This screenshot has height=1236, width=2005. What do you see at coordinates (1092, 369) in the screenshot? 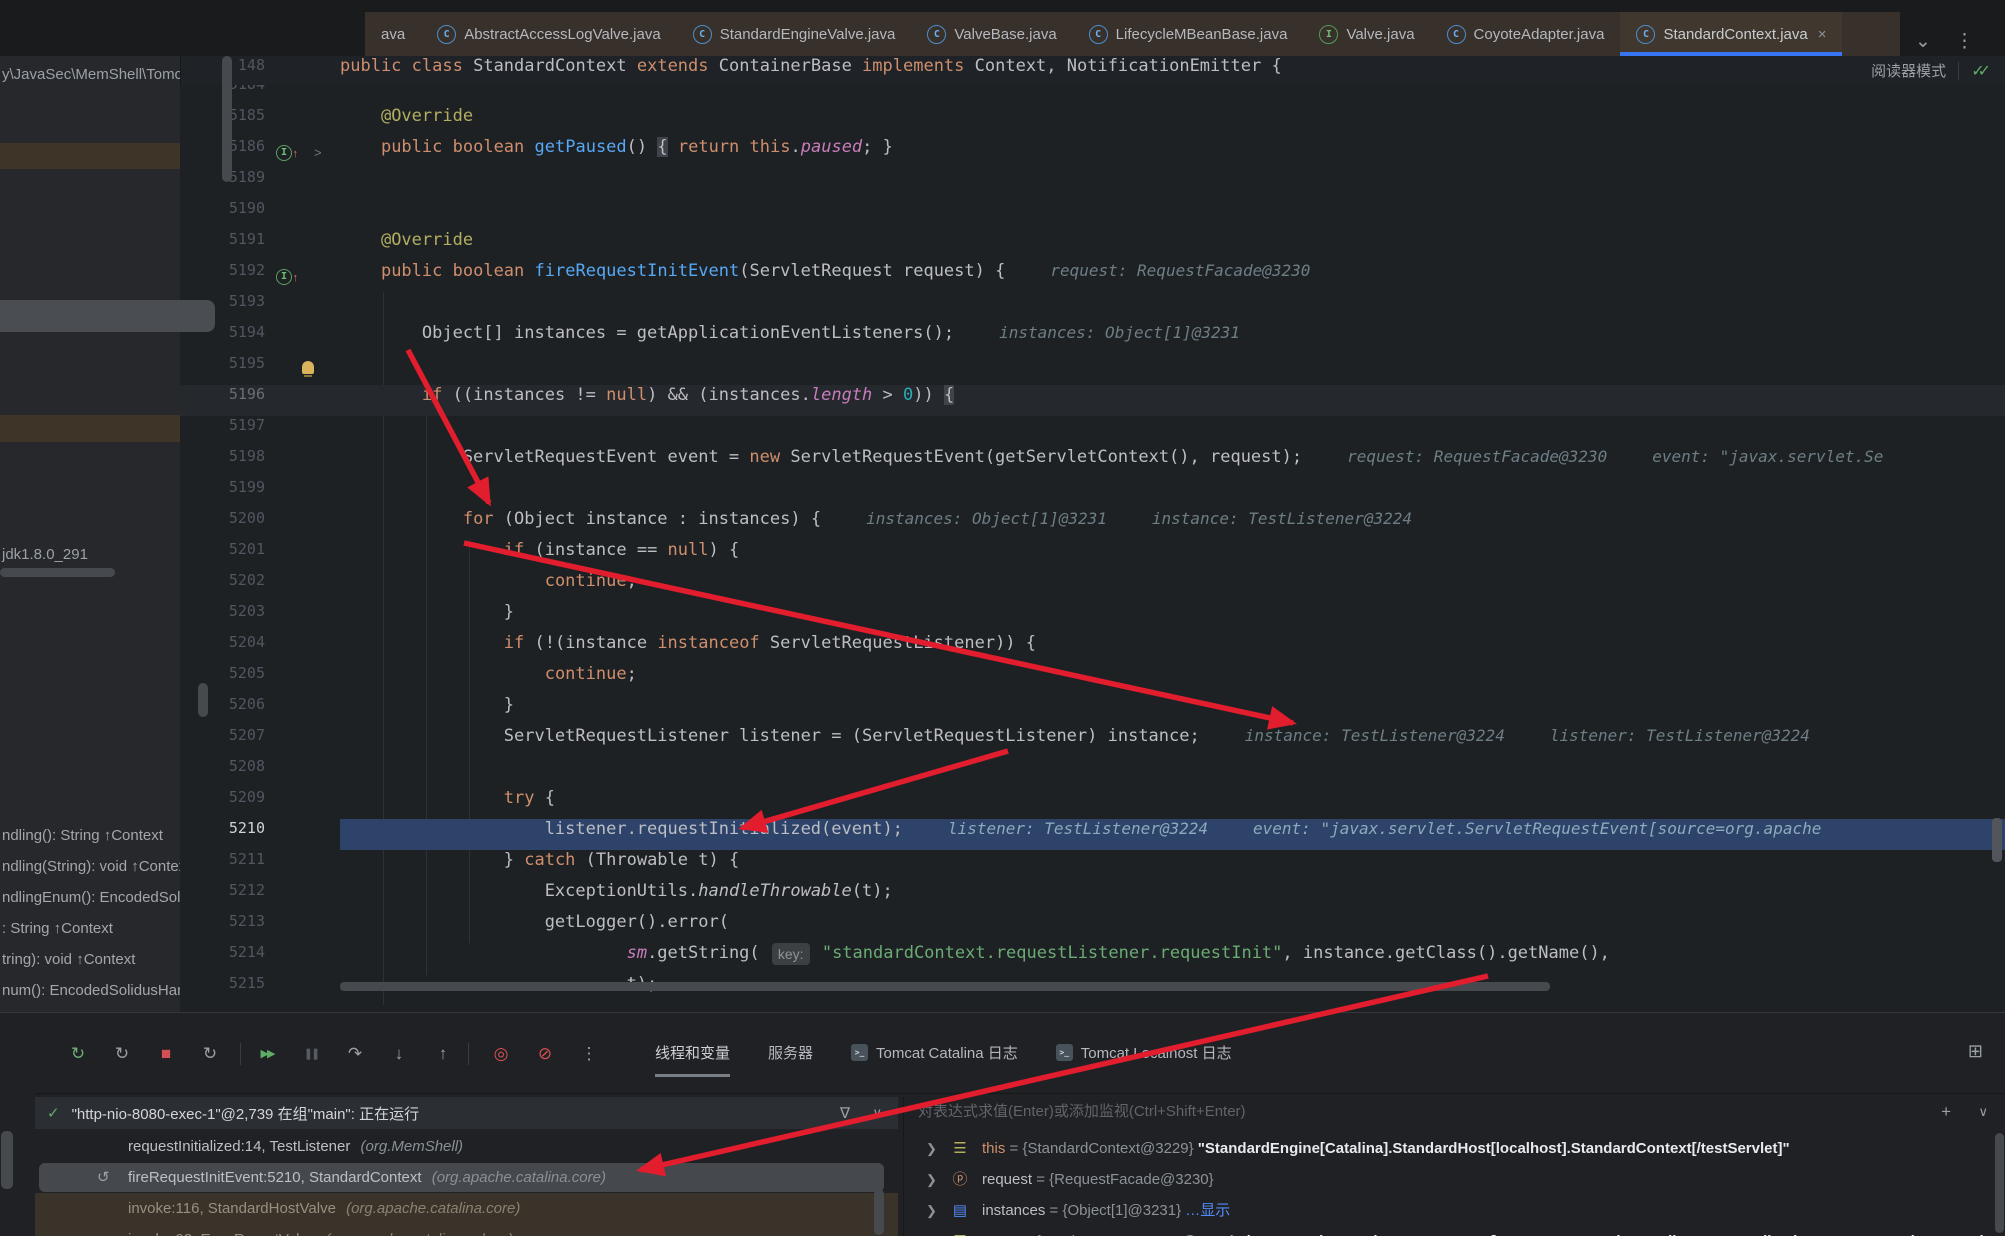
I see `code-line: 5195` at bounding box center [1092, 369].